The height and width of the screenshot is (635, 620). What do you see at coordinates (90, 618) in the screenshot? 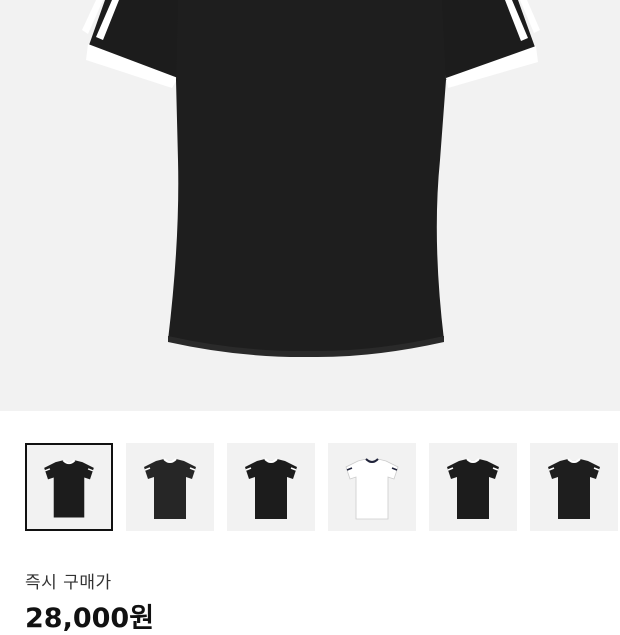
I see `instant-buy-price: 28,000원` at bounding box center [90, 618].